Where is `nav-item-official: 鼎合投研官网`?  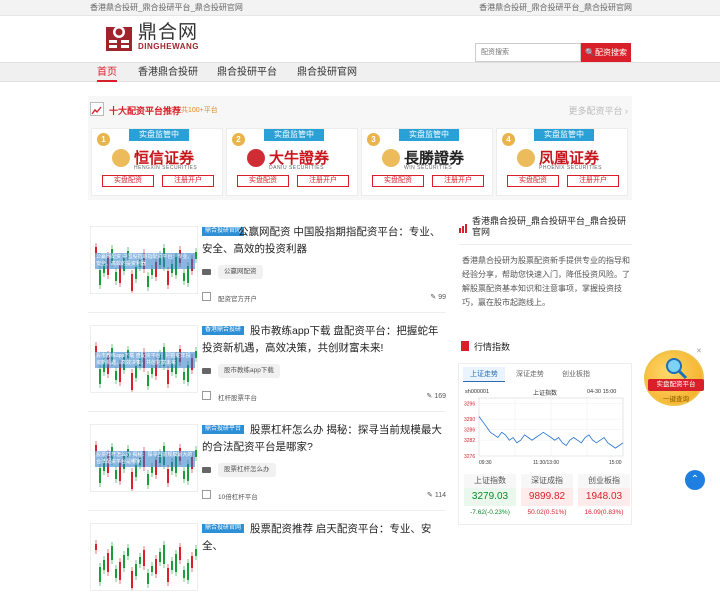
nav-item-official: 鼎合投研官网 is located at coordinates (327, 72).